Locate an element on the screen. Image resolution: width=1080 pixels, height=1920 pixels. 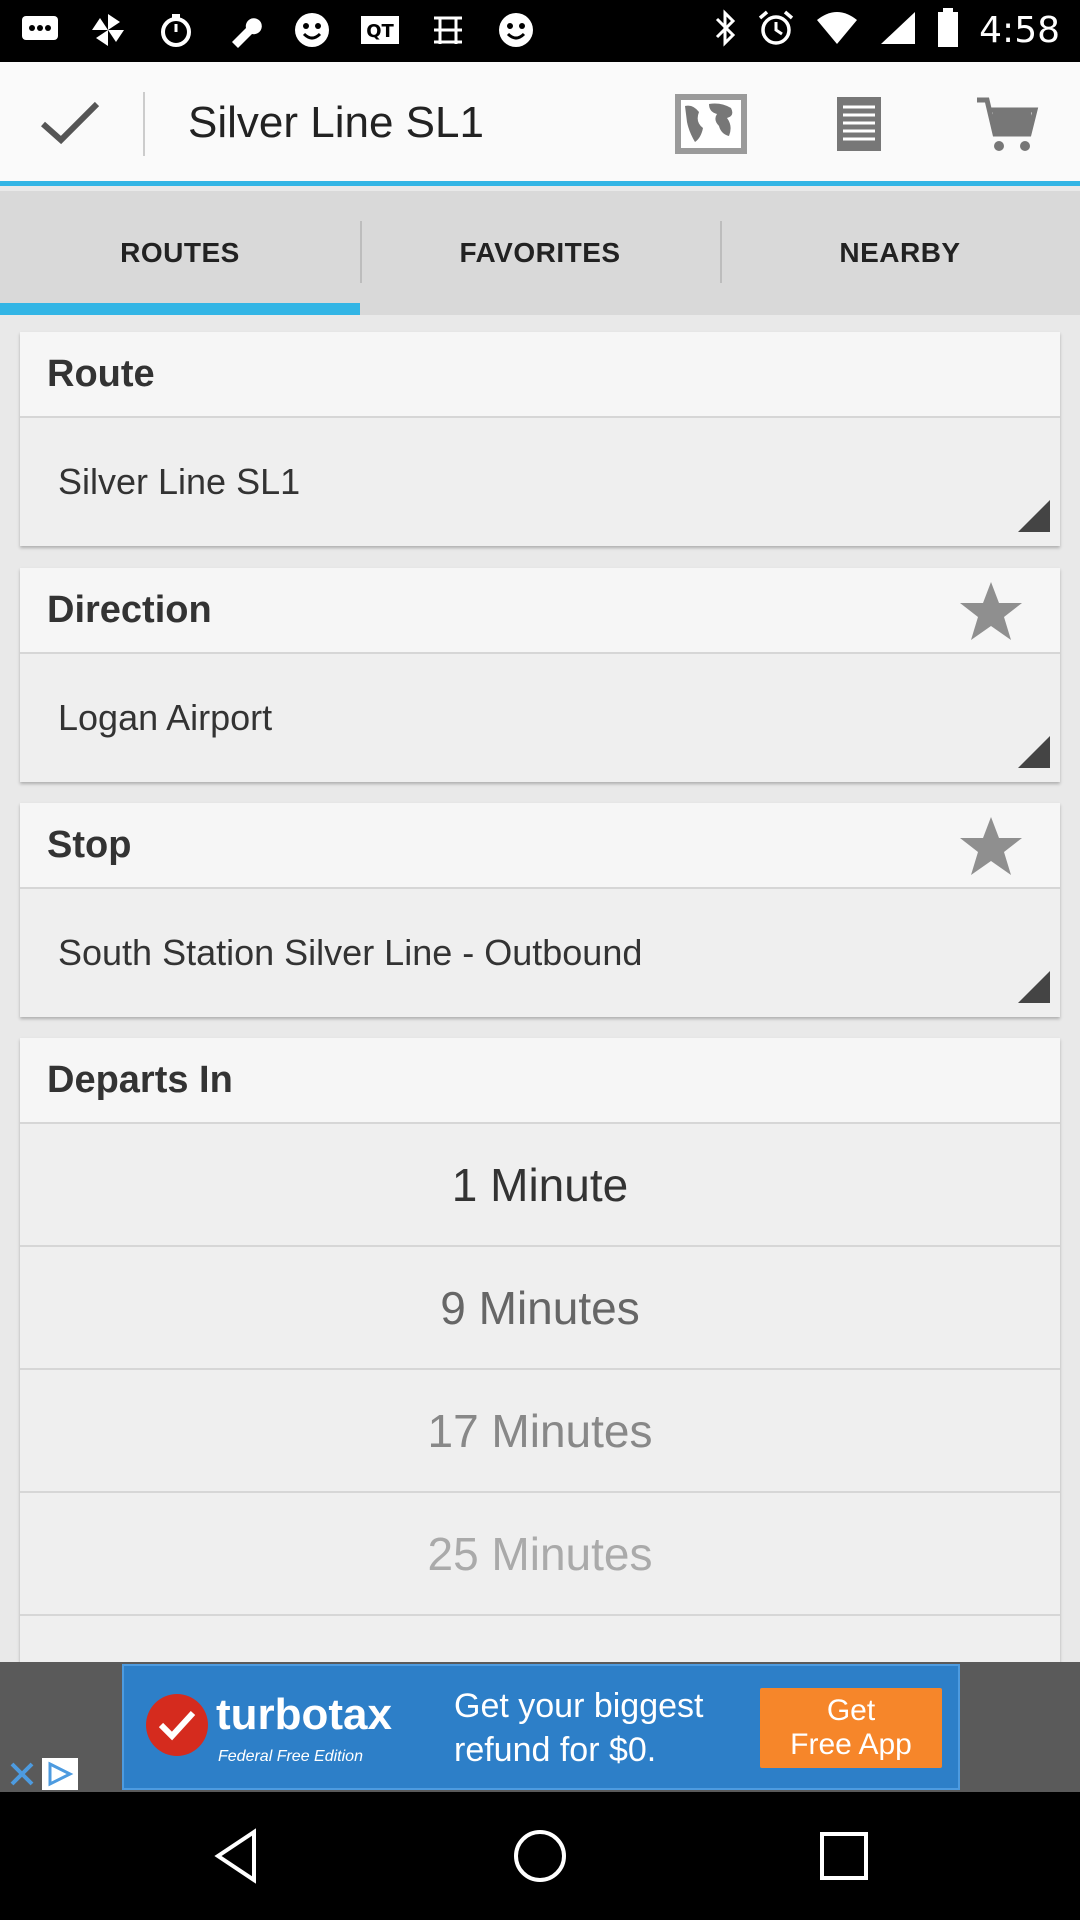
pinwheel-icon is located at coordinates (108, 30).